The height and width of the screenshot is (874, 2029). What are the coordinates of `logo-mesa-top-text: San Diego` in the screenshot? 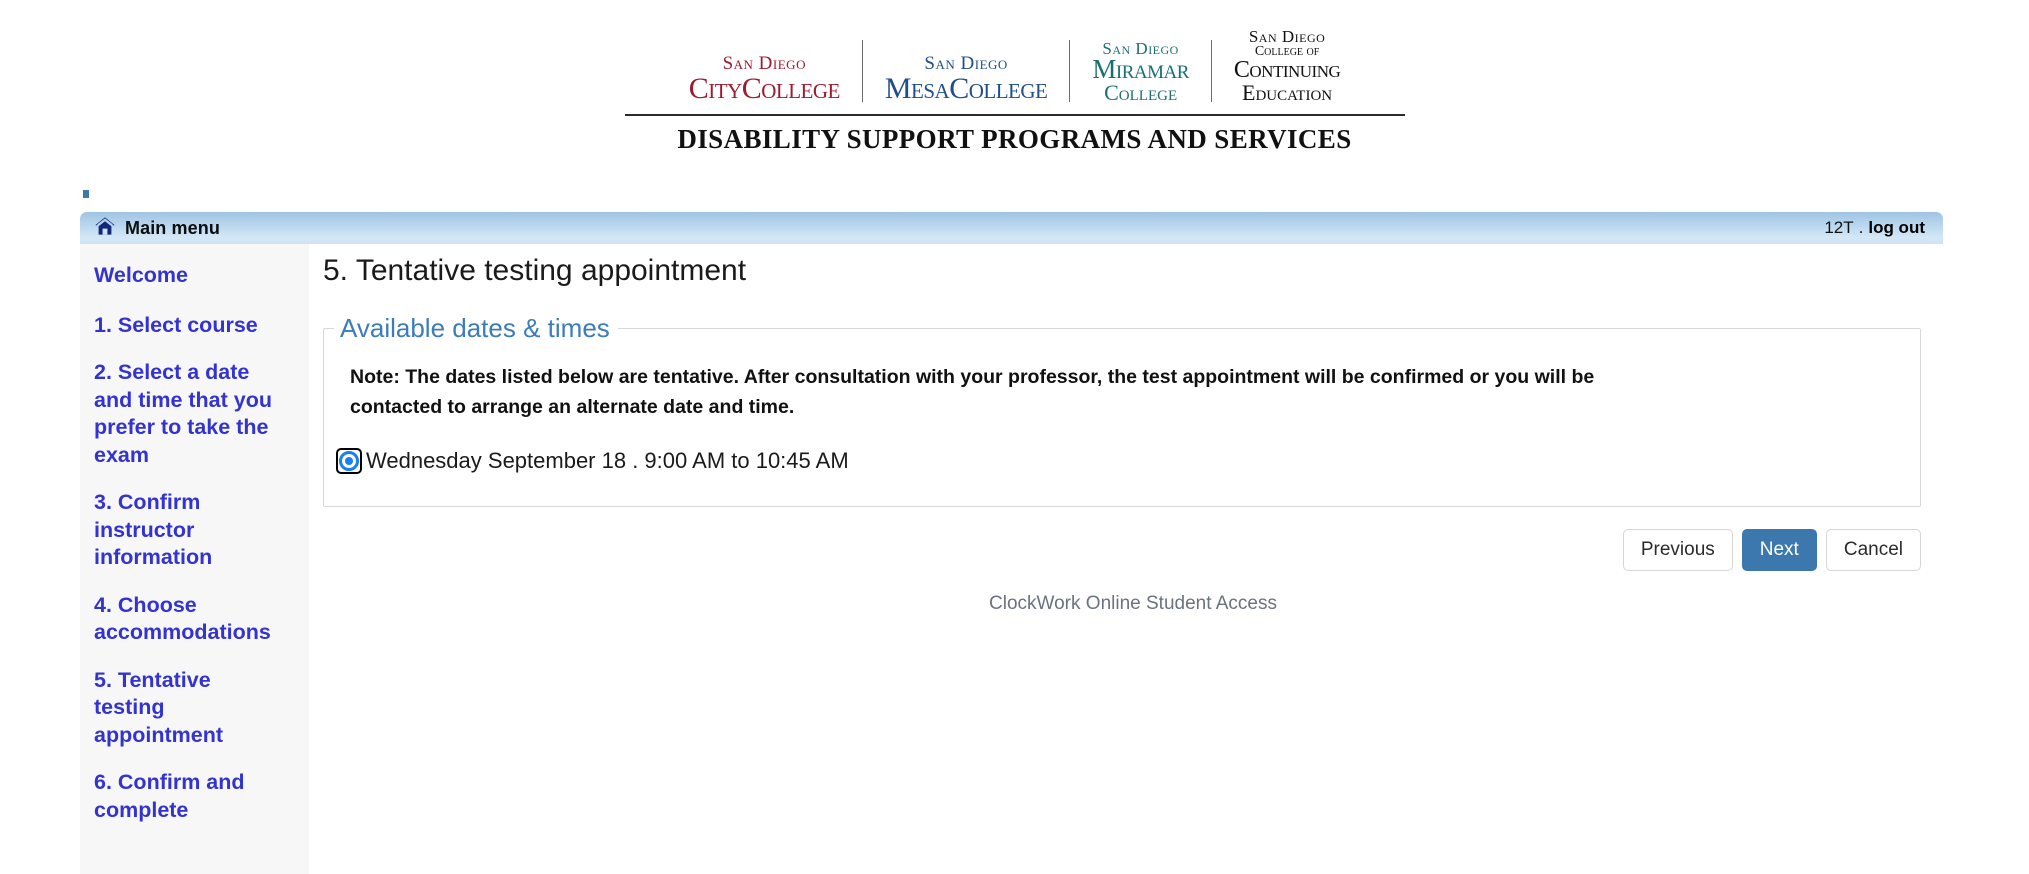 It's located at (966, 63).